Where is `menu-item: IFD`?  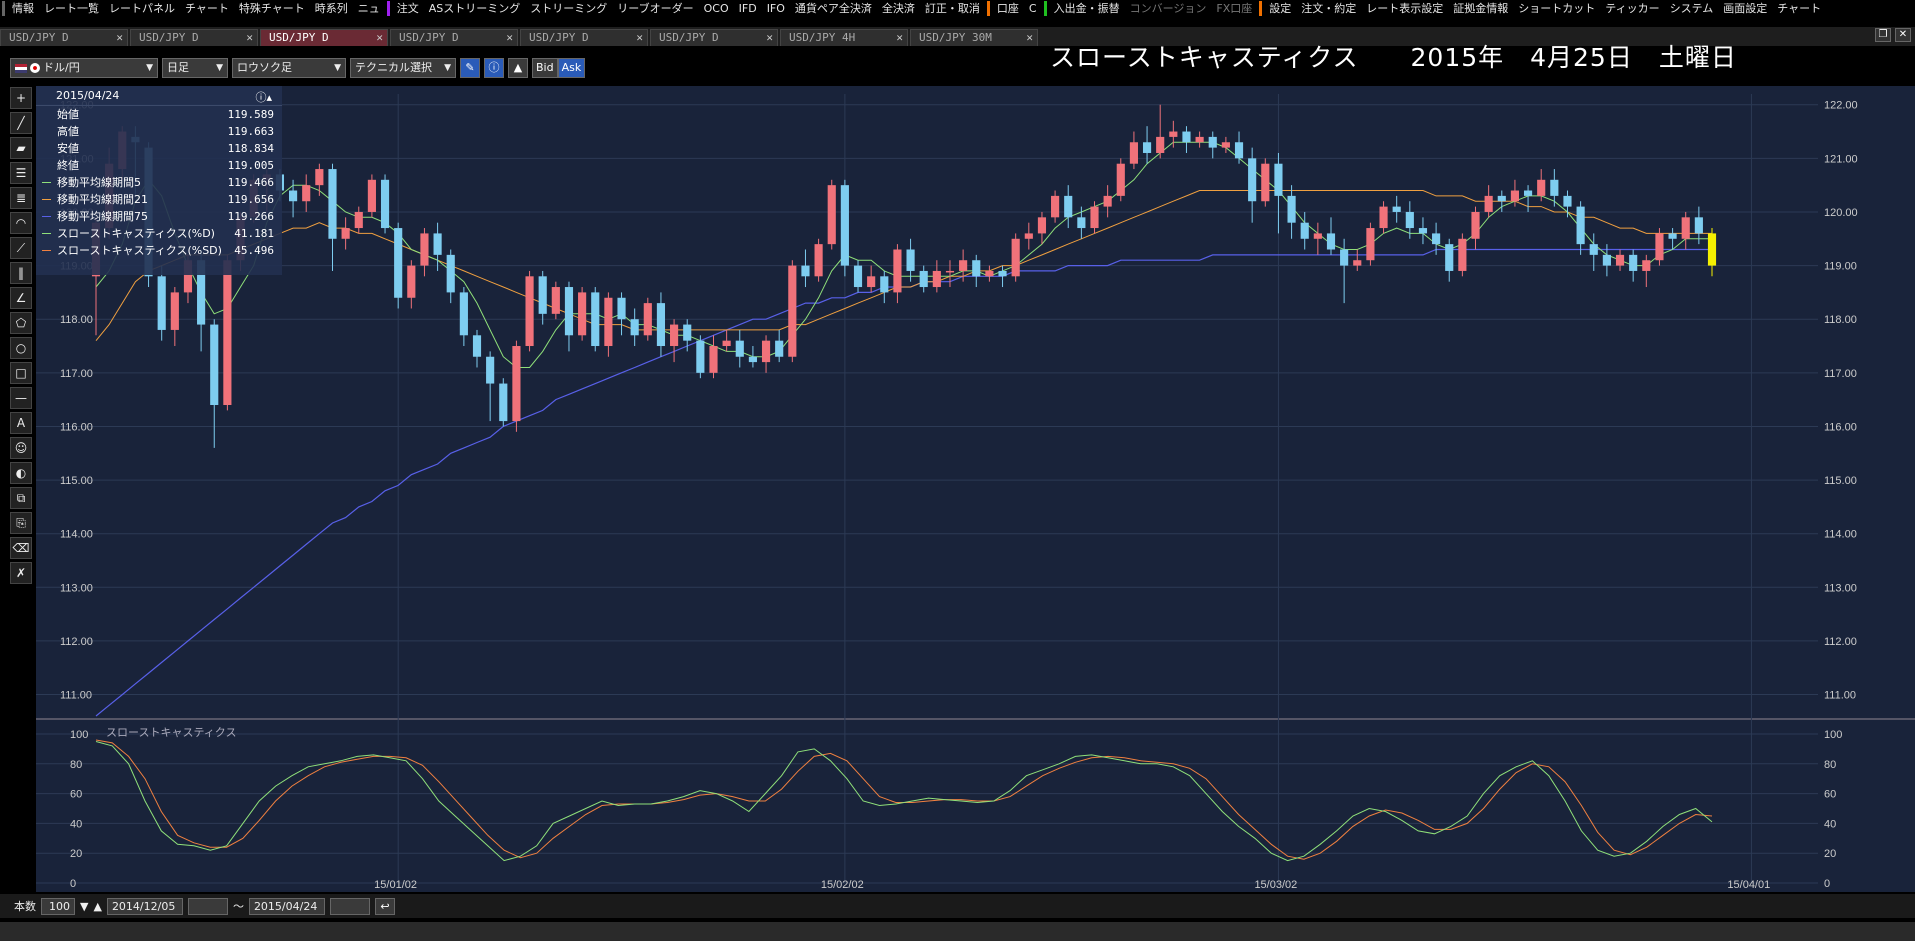
menu-item: IFD is located at coordinates (748, 8).